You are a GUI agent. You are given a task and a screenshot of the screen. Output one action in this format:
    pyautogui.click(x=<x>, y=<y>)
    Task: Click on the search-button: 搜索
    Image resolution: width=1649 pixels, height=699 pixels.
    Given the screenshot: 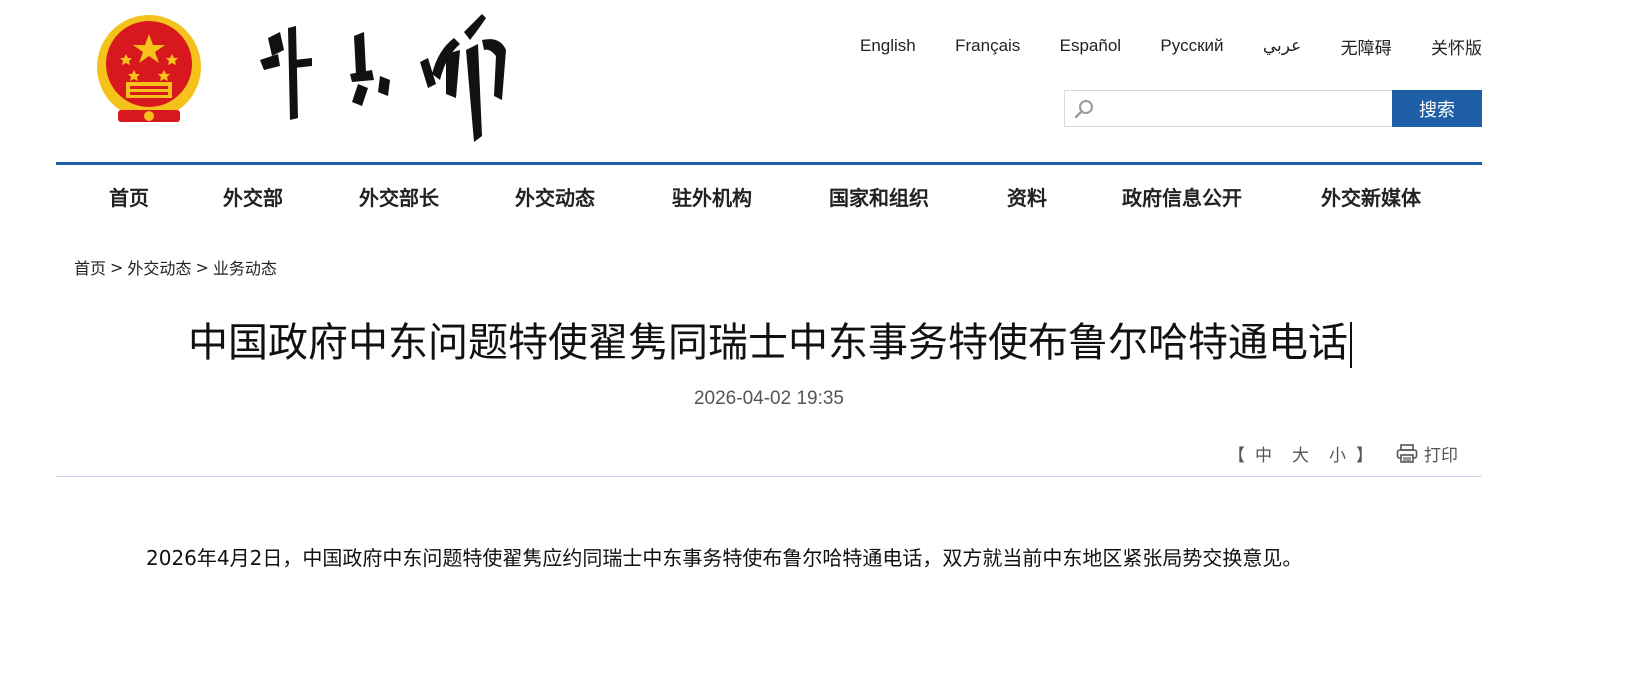 What is the action you would take?
    pyautogui.click(x=1437, y=108)
    